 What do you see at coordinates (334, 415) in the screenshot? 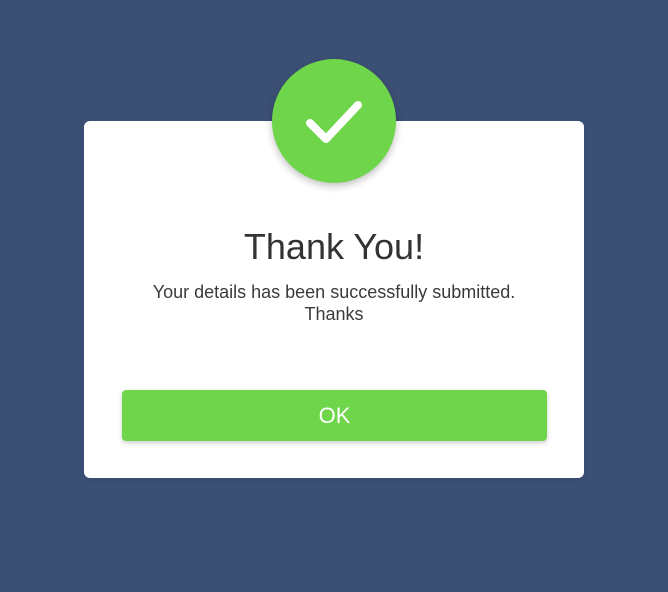
I see `ok-button: OK` at bounding box center [334, 415].